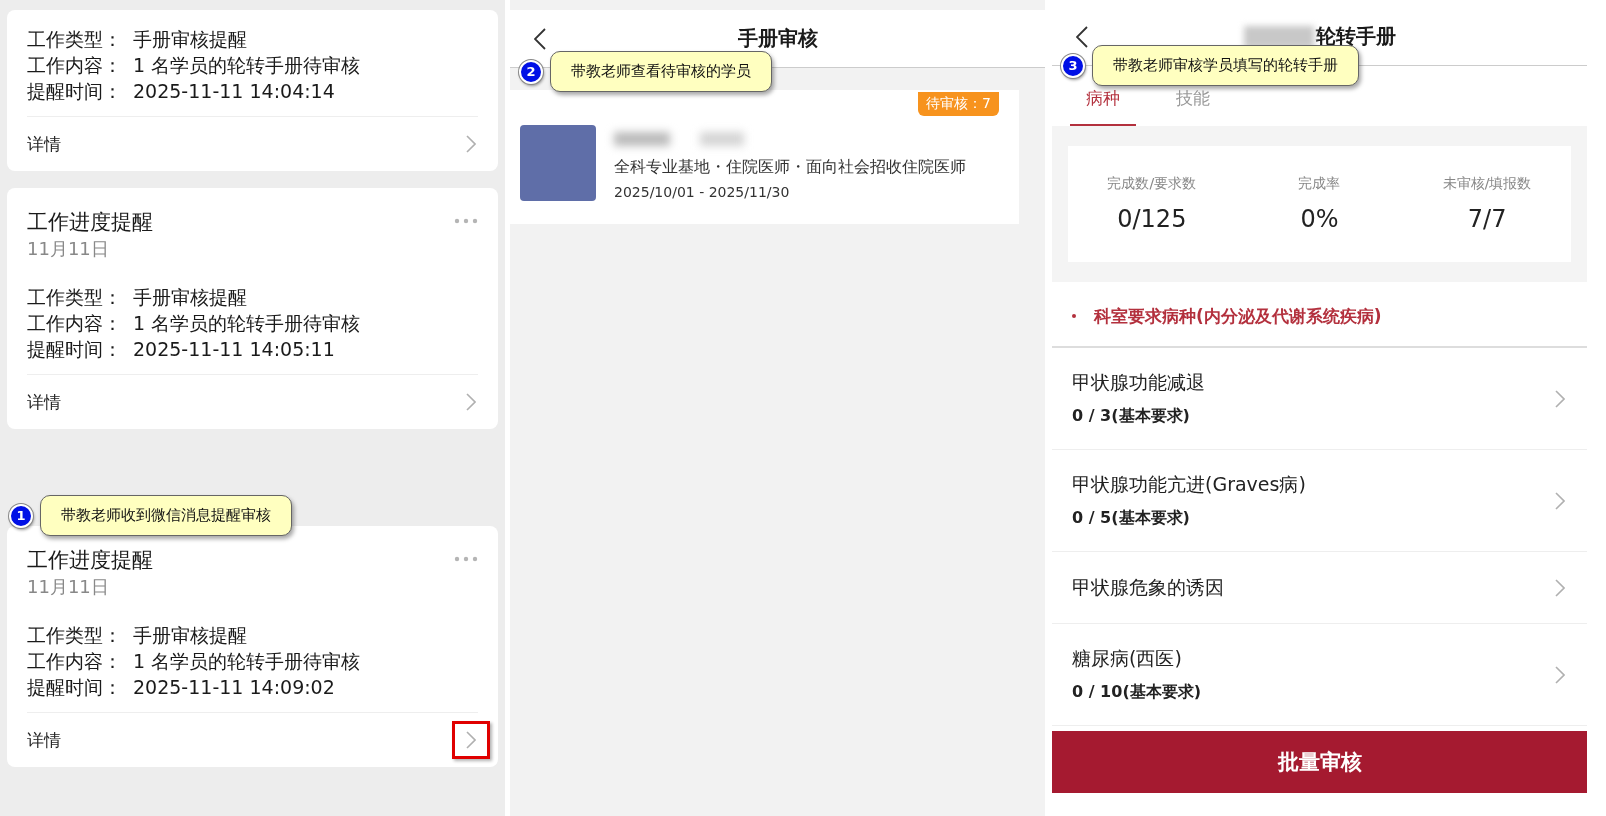  Describe the element at coordinates (1148, 587) in the screenshot. I see `disease-name: 甲状腺危象的诱因` at that location.